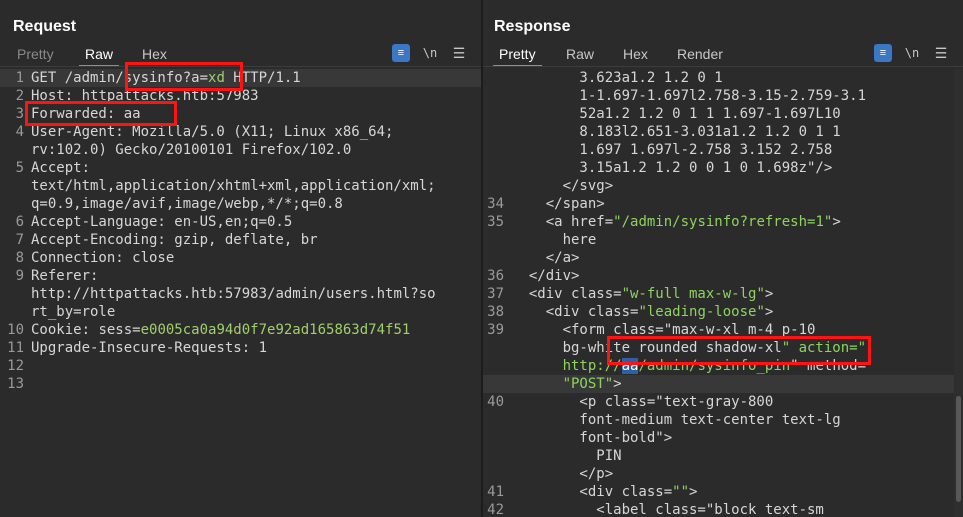 The width and height of the screenshot is (963, 517). I want to click on line-text: <form class="max-w-xl m-4 p-10, so click(664, 330).